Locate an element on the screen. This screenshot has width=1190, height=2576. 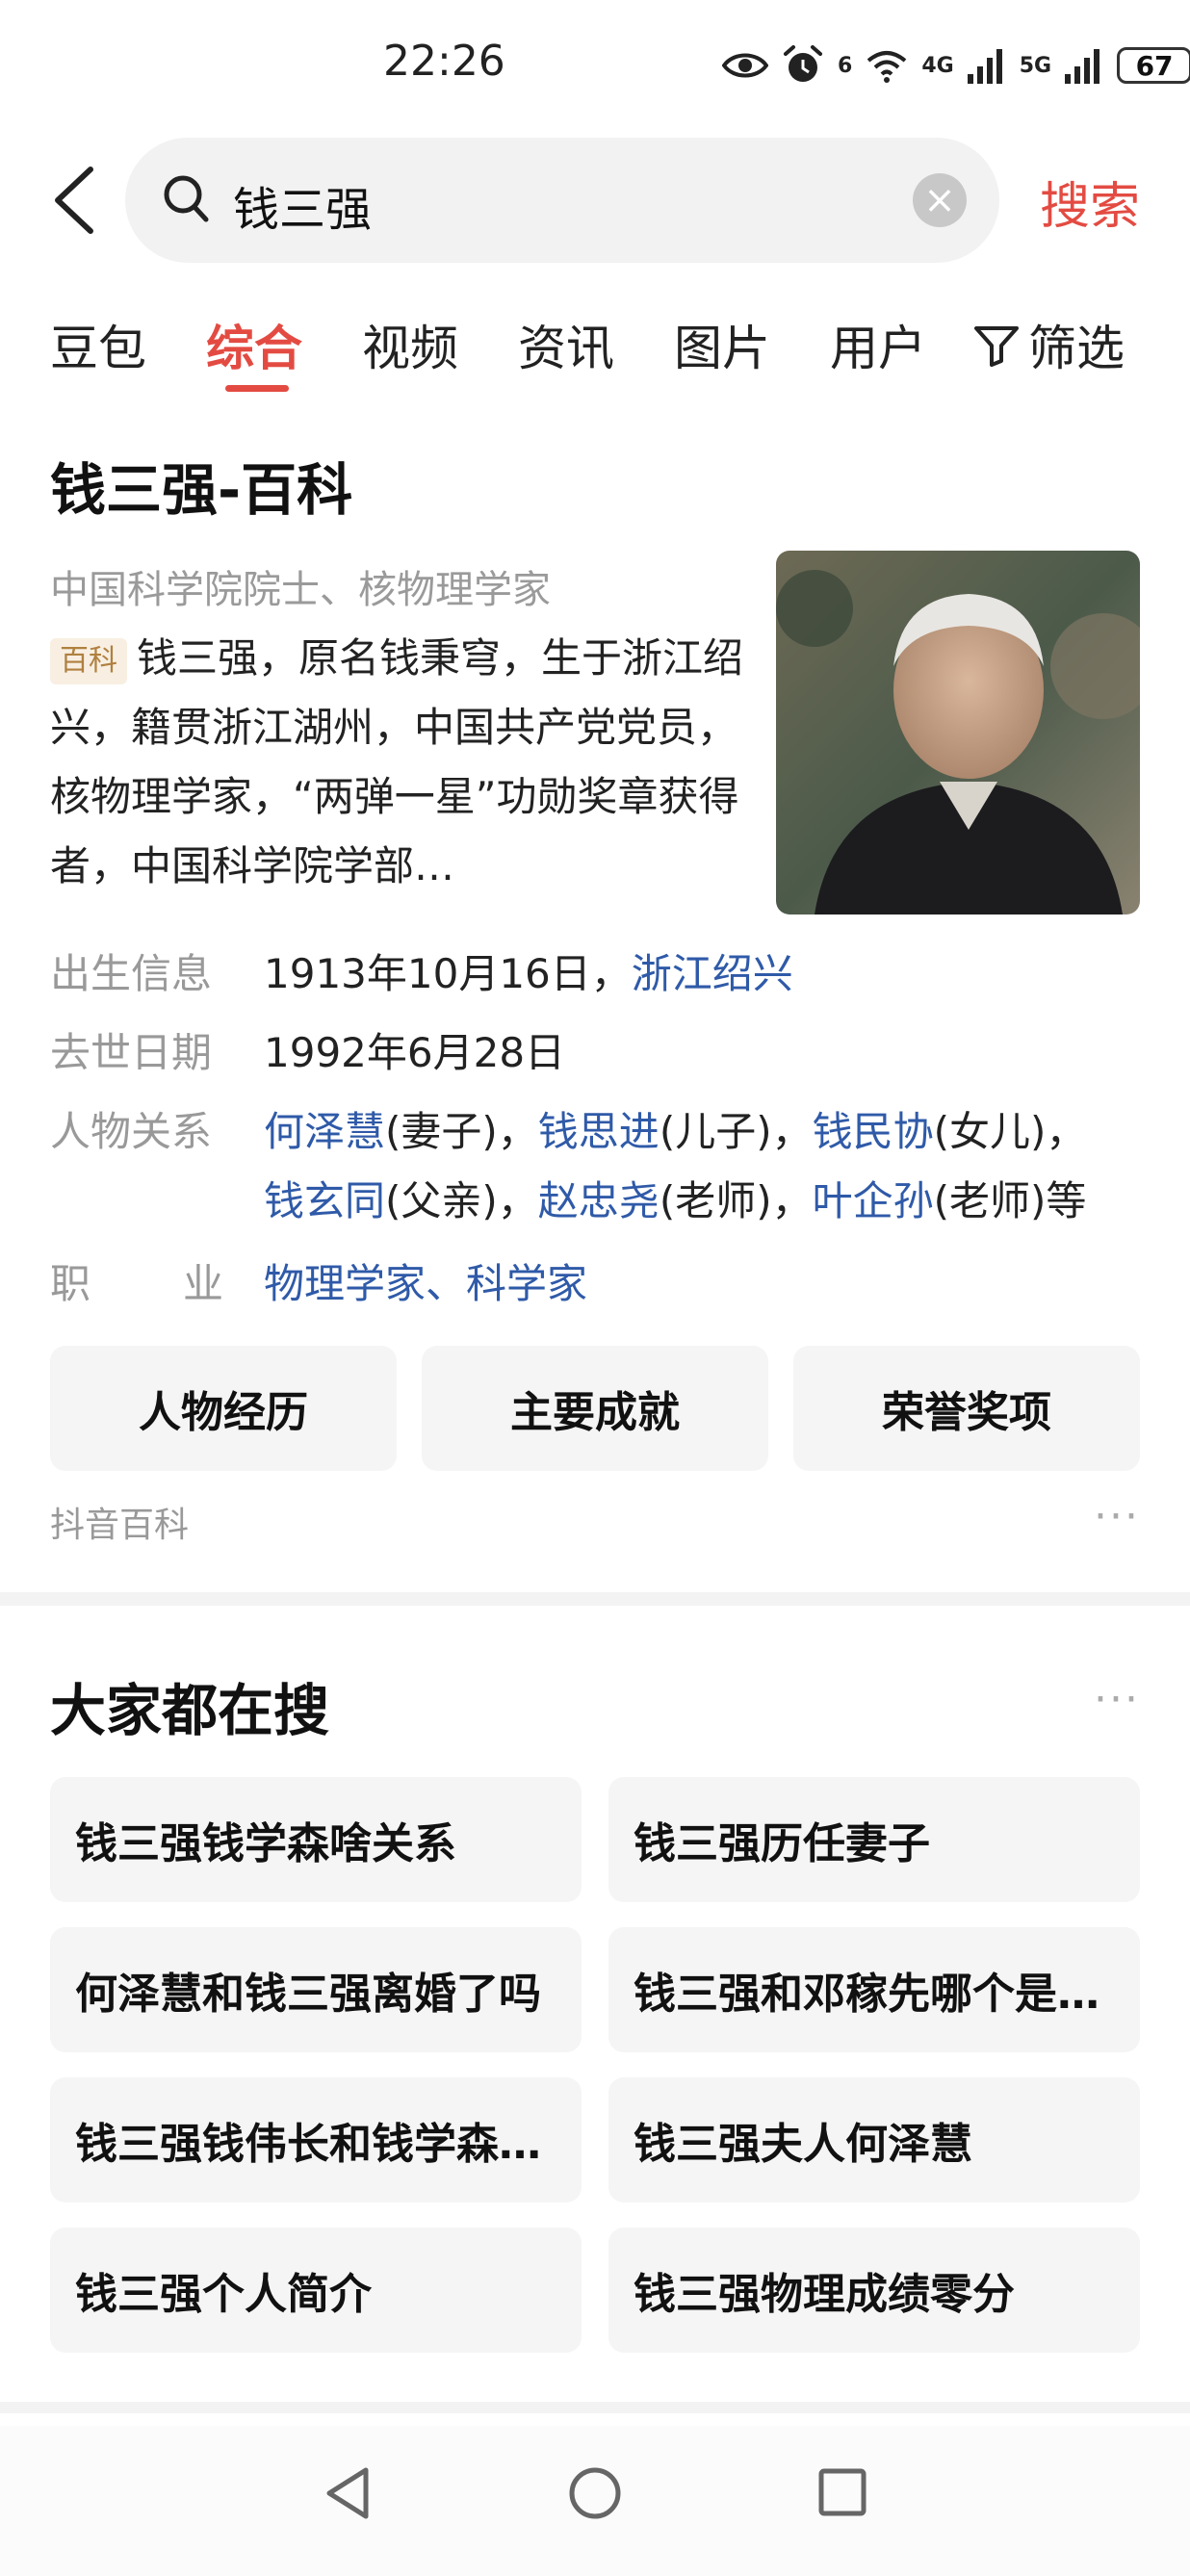
wifi-icon is located at coordinates (887, 67).